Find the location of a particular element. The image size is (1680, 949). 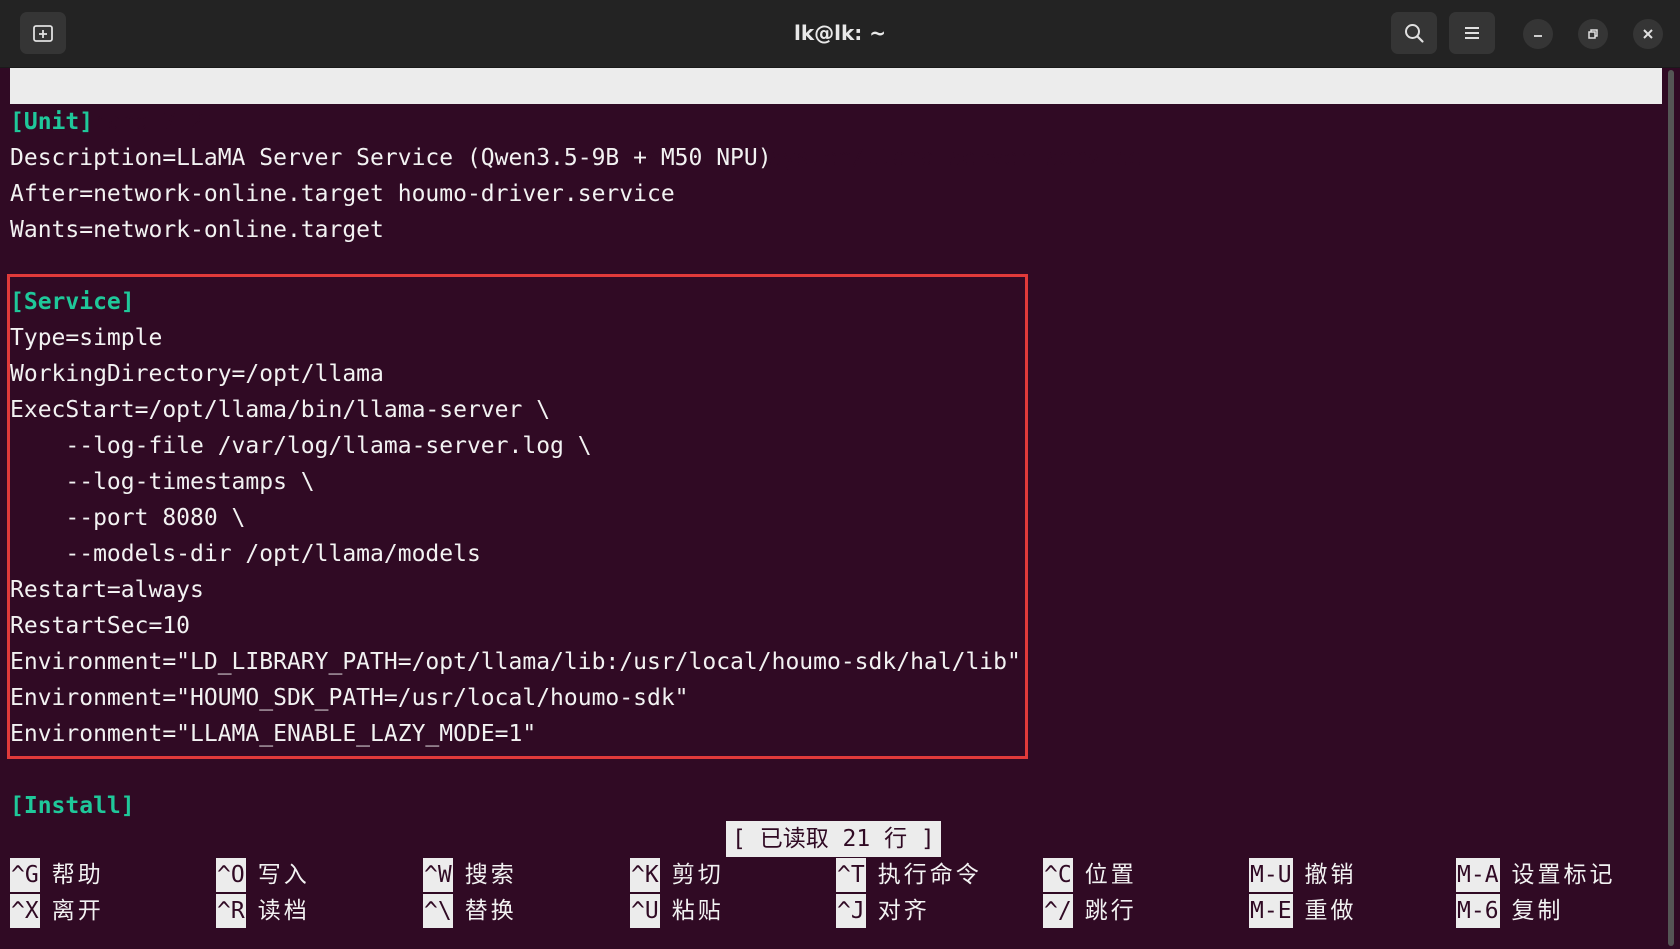

search-icon is located at coordinates (1414, 33).